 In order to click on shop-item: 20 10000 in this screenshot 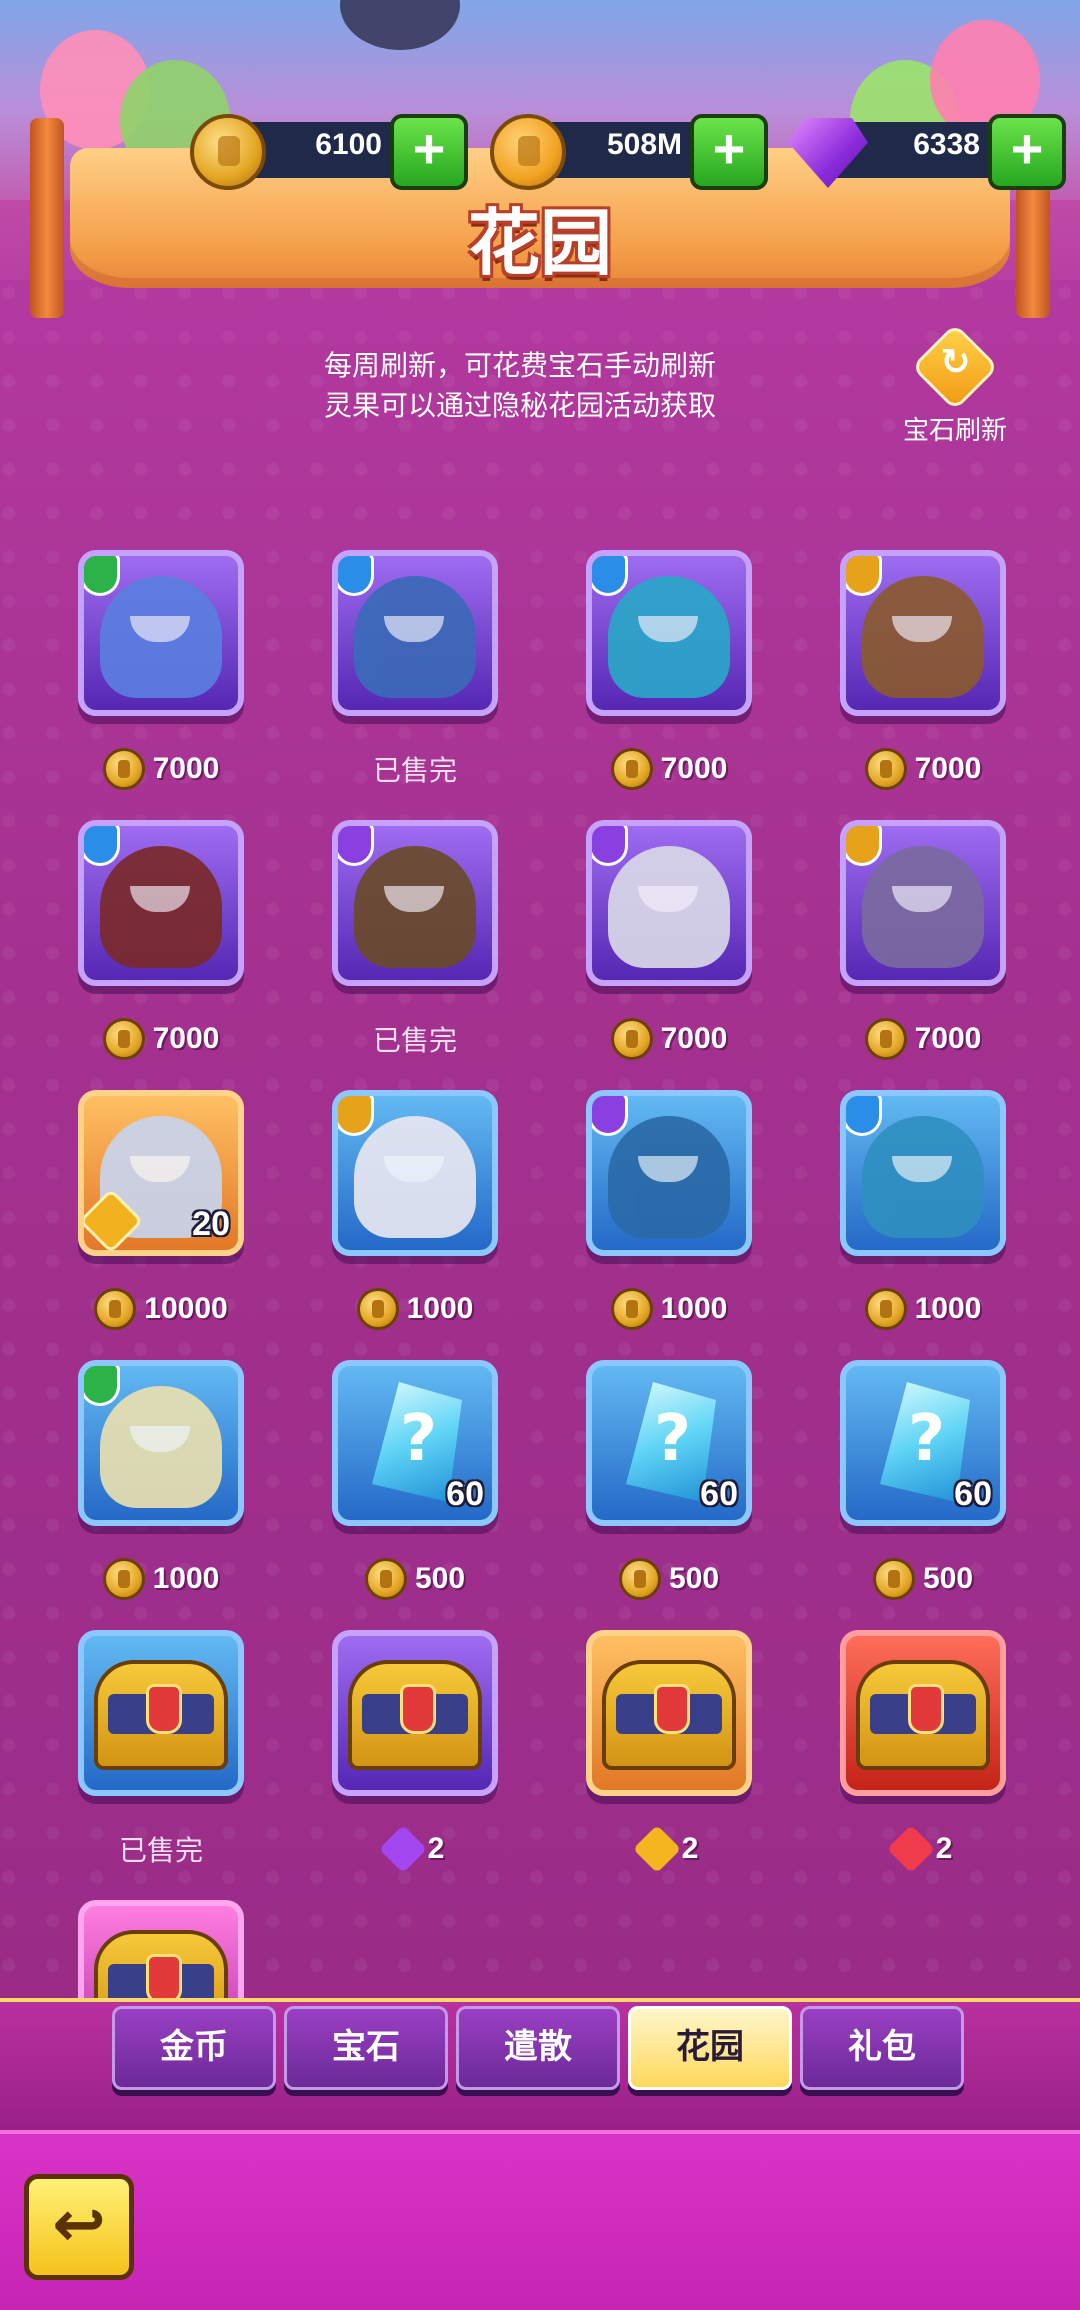, I will do `click(163, 1215)`.